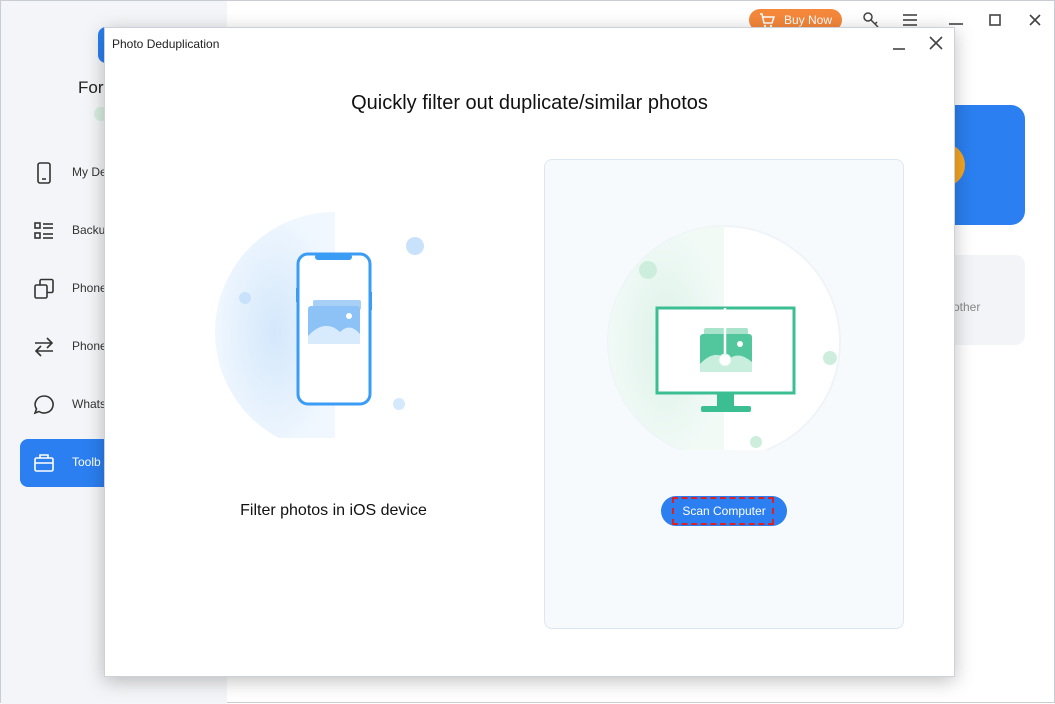 The height and width of the screenshot is (704, 1055). I want to click on maximize-icon, so click(995, 20).